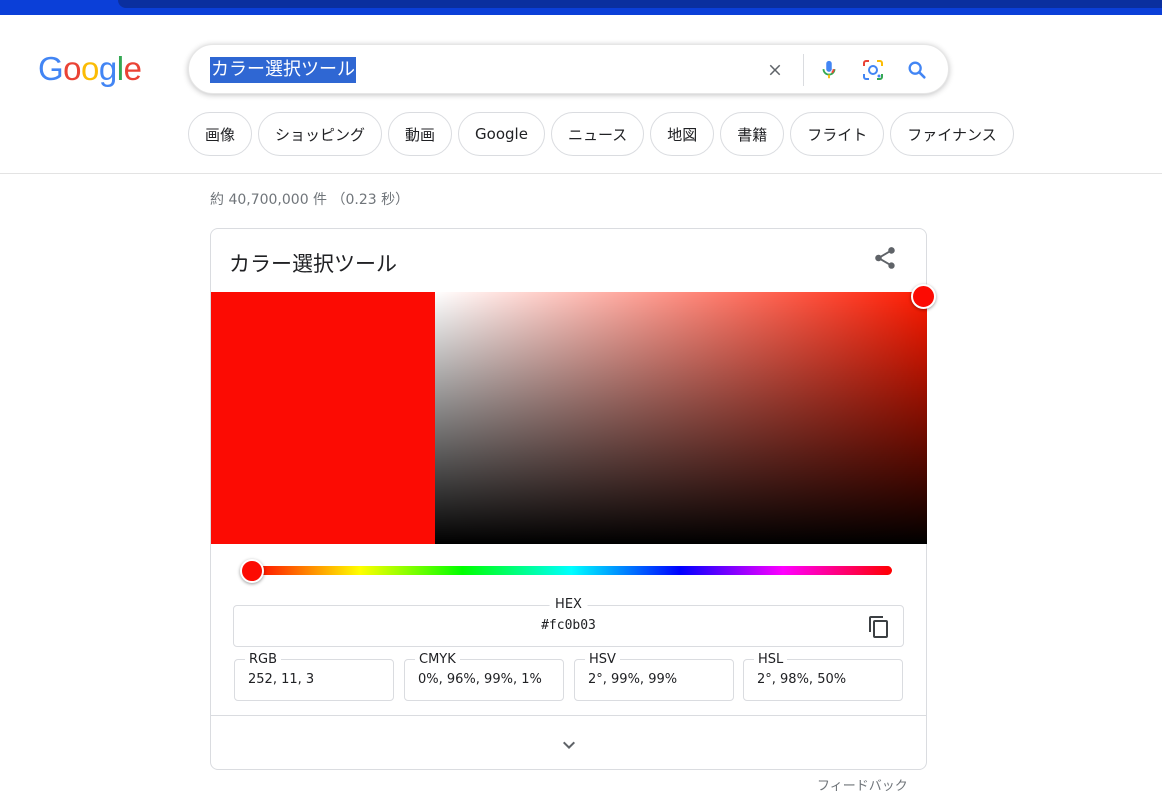 Image resolution: width=1162 pixels, height=811 pixels. What do you see at coordinates (313, 264) in the screenshot?
I see `card-title: カラー選択ツール` at bounding box center [313, 264].